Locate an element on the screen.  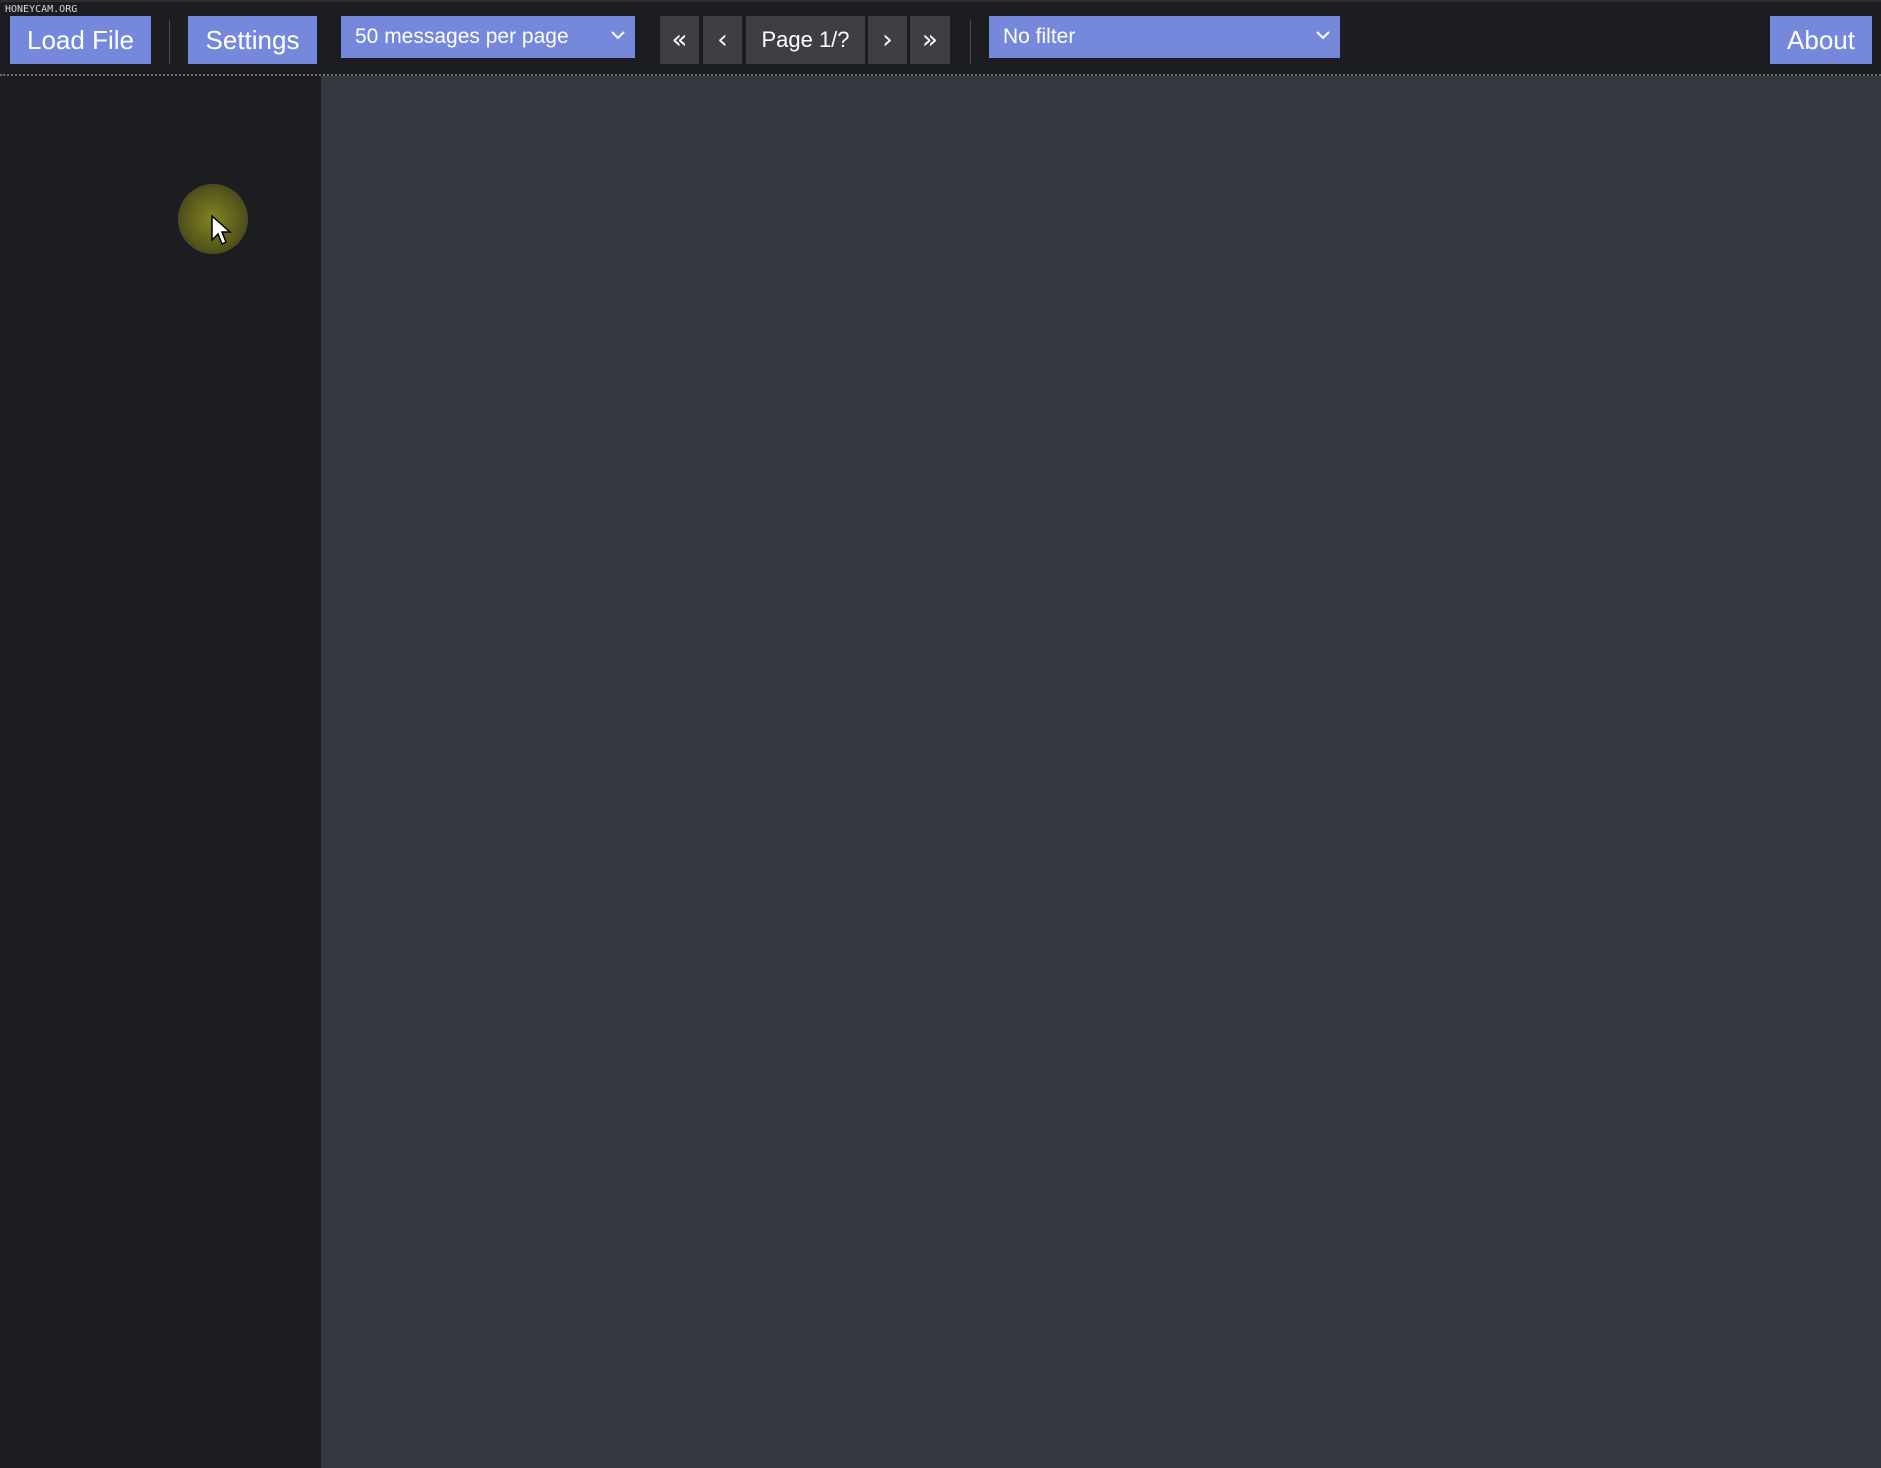
next-page-button: › is located at coordinates (887, 40).